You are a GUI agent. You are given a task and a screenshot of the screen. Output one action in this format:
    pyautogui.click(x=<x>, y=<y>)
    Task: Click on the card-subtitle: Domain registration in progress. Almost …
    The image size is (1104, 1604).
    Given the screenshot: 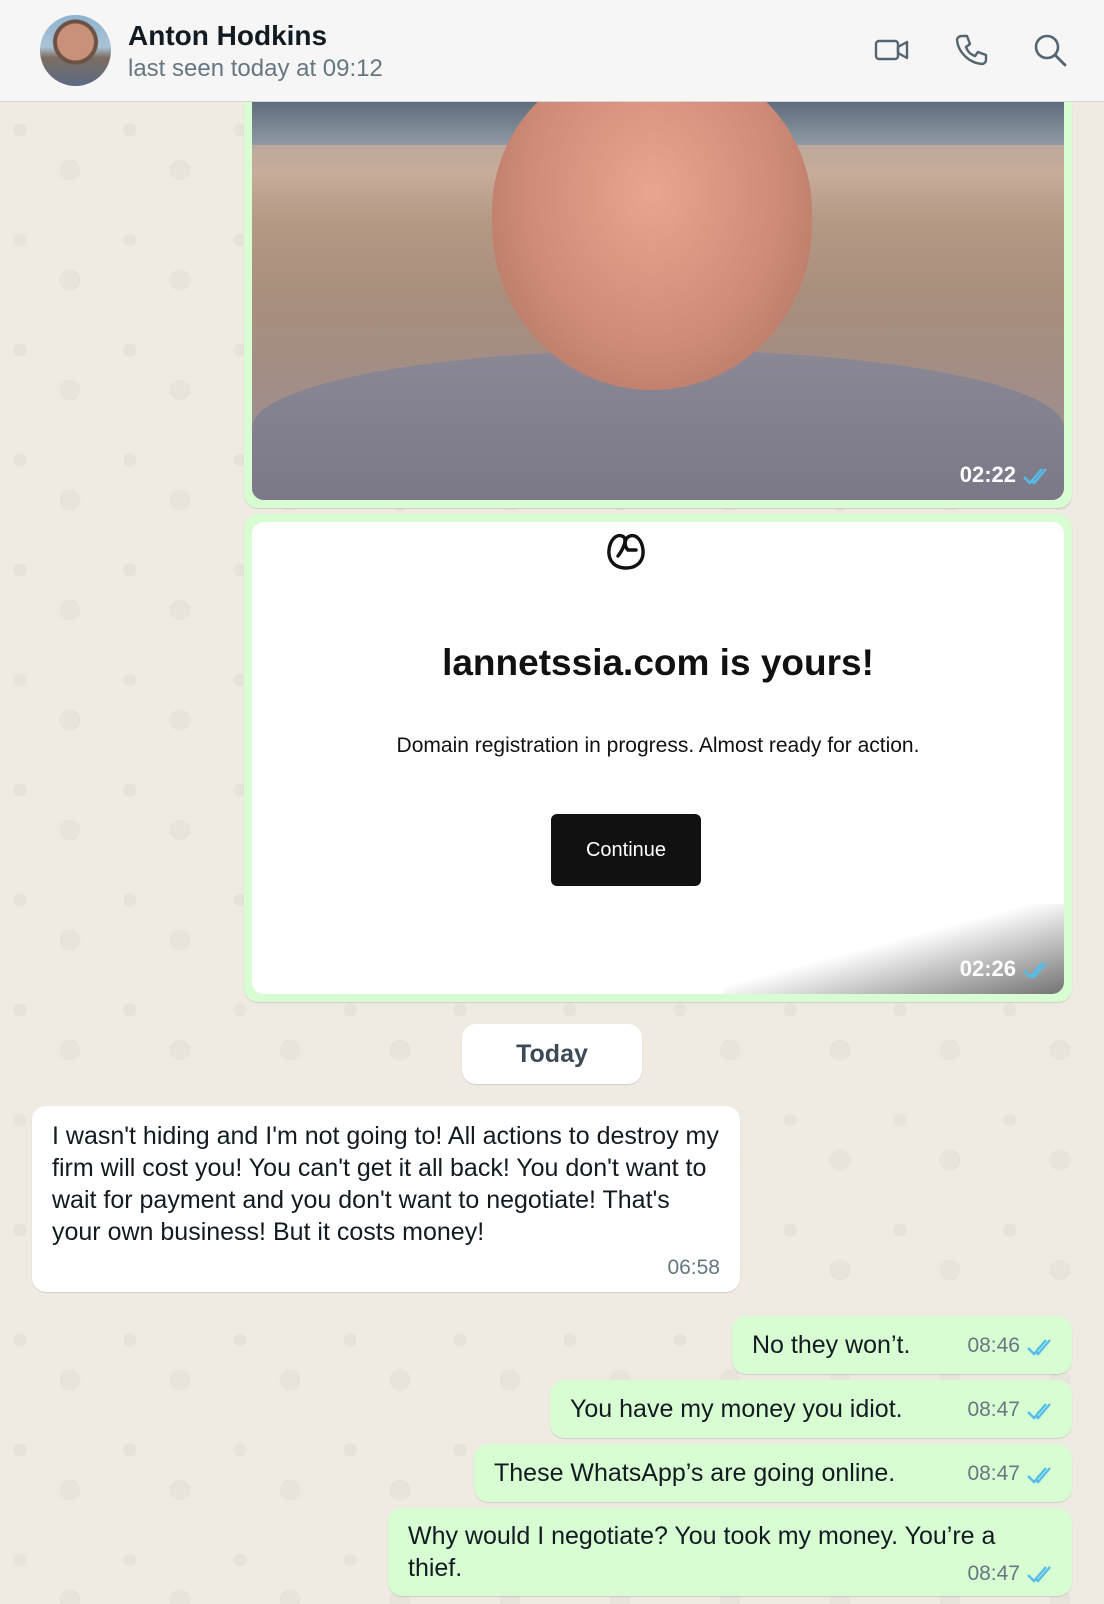 What is the action you would take?
    pyautogui.click(x=658, y=745)
    